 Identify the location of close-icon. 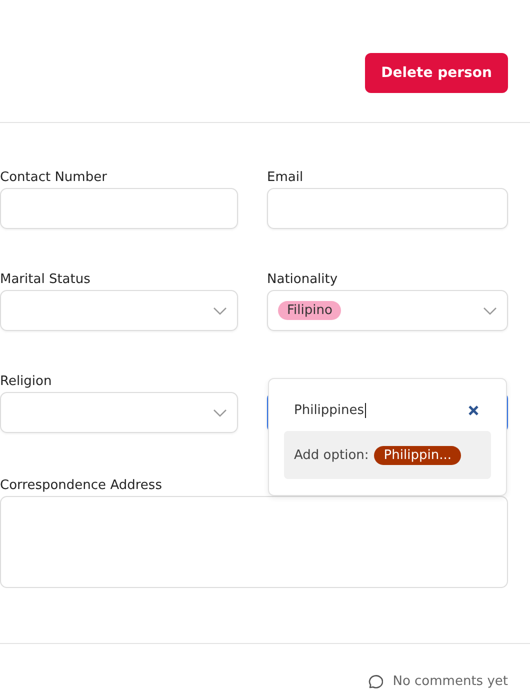
(473, 410).